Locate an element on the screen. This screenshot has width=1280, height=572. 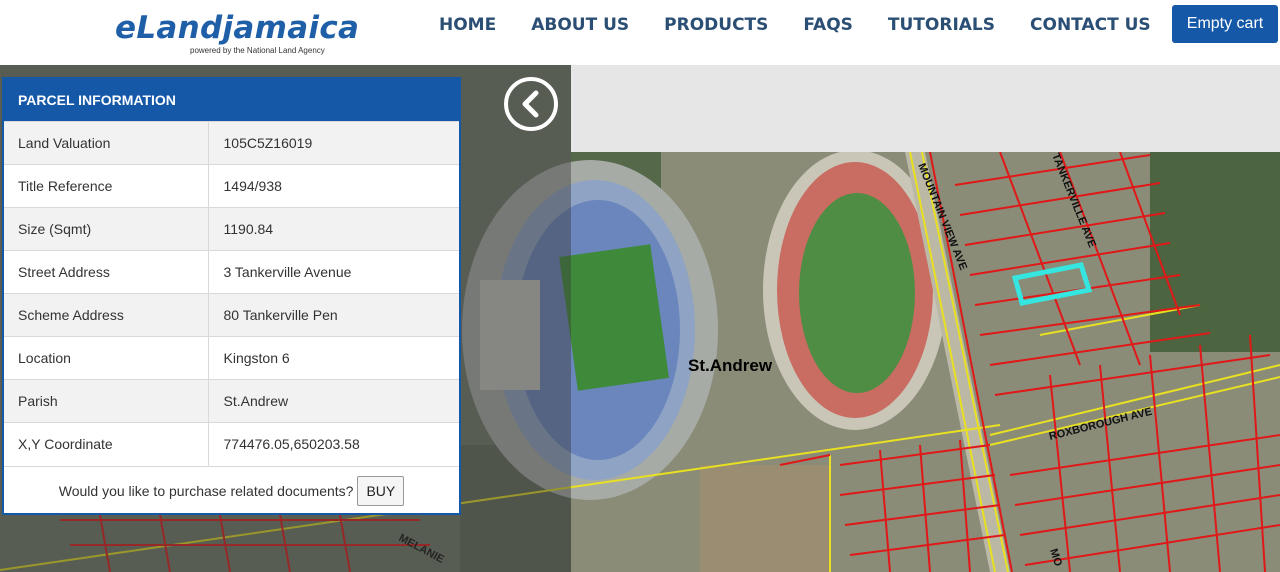
table-row: Title Reference 1494/938 is located at coordinates (231, 186).